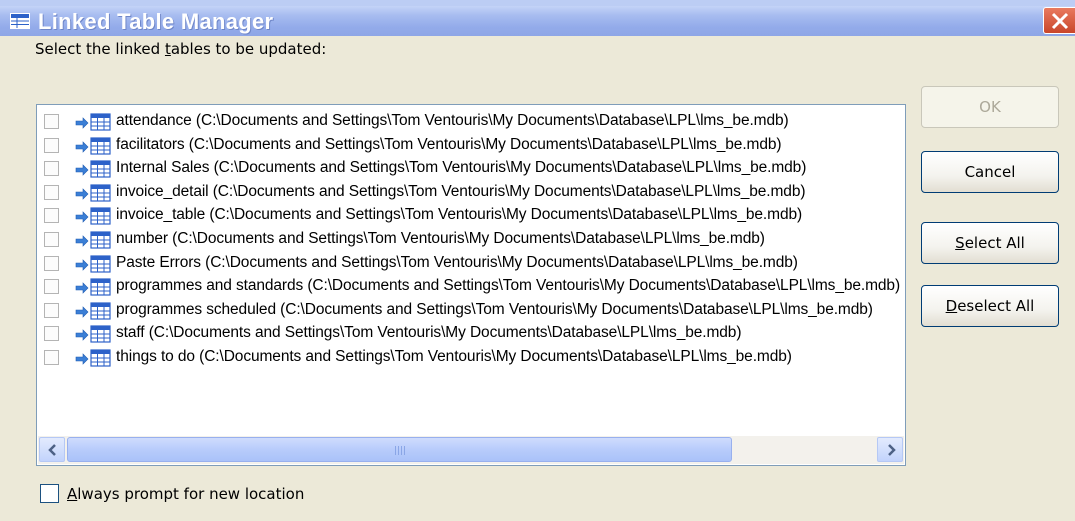 The image size is (1075, 521). Describe the element at coordinates (156, 21) in the screenshot. I see `window-title: Linked Table Manager` at that location.